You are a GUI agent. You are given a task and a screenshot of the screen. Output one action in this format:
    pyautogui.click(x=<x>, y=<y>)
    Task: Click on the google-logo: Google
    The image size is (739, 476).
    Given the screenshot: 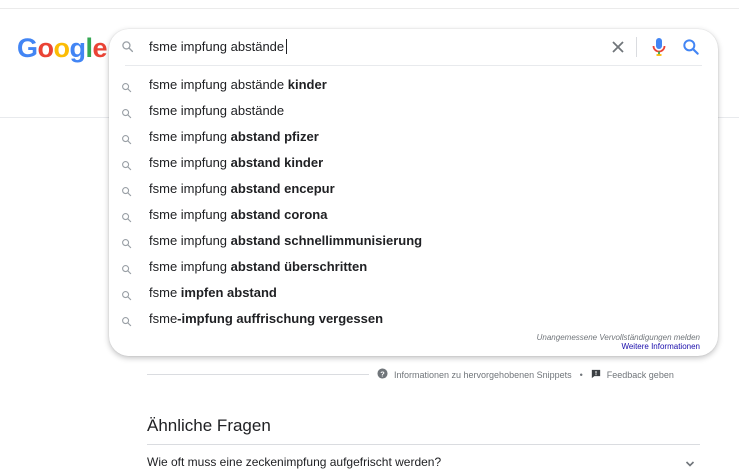 What is the action you would take?
    pyautogui.click(x=62, y=48)
    